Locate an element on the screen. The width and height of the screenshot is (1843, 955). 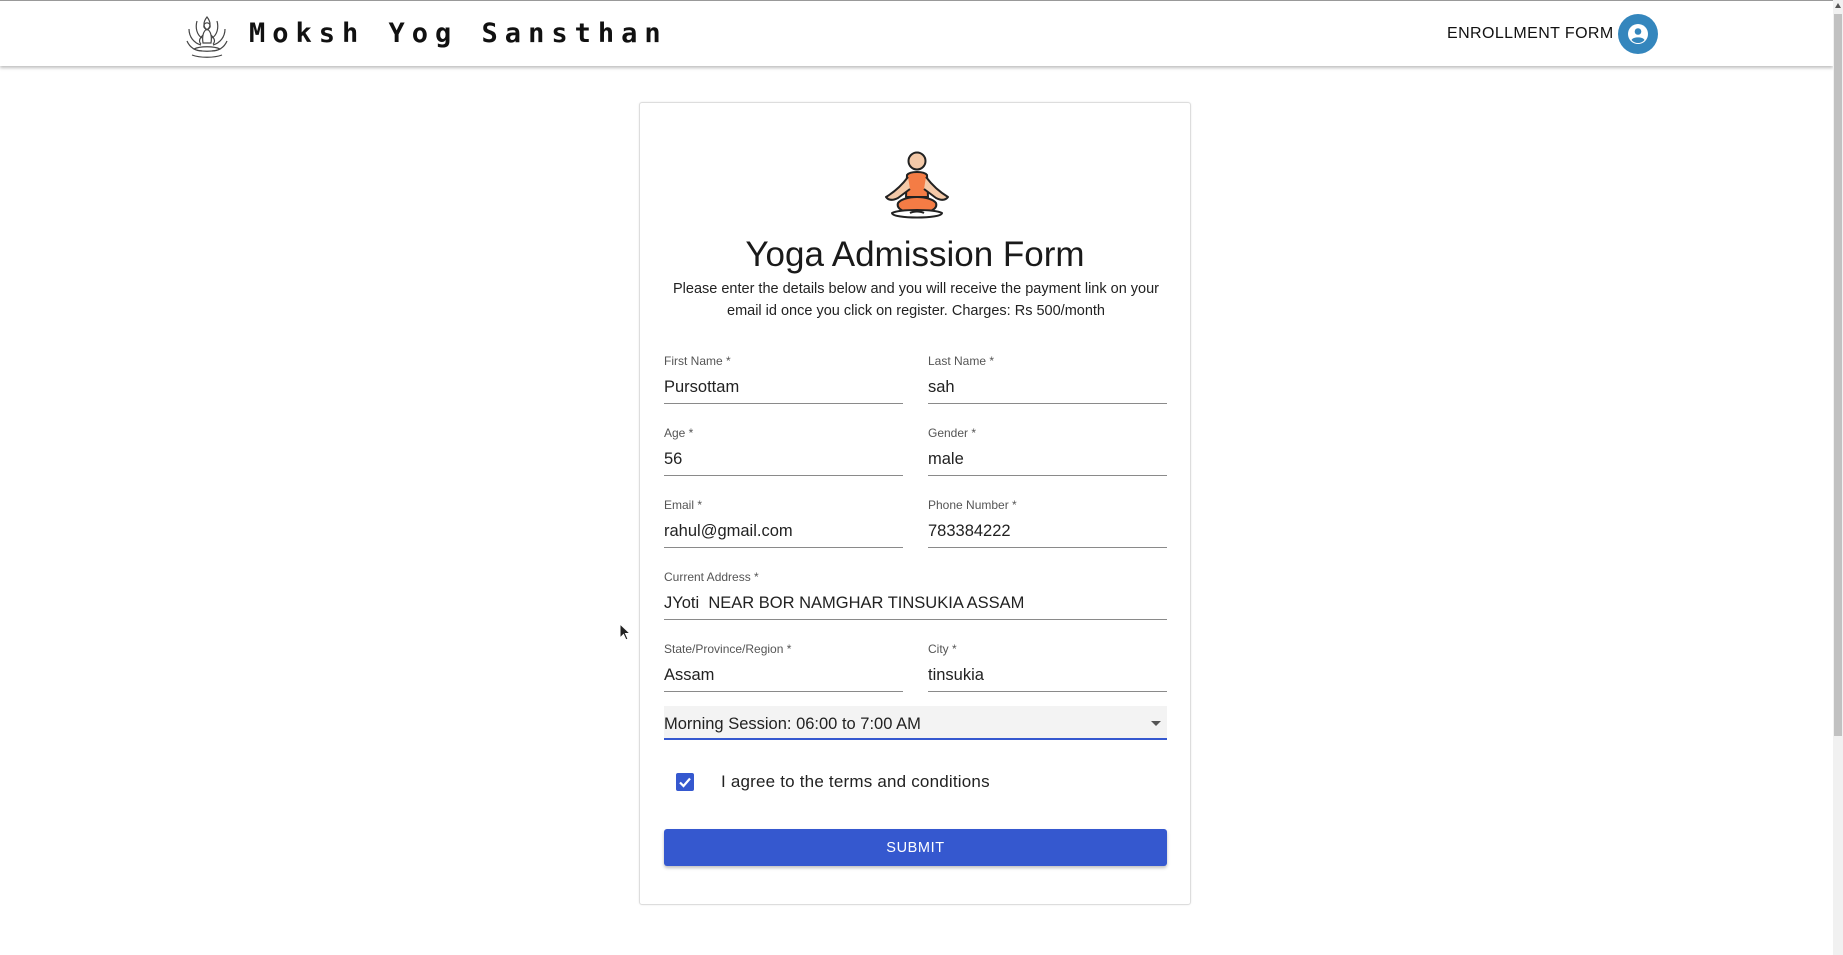
city-field: City * is located at coordinates (1047, 667).